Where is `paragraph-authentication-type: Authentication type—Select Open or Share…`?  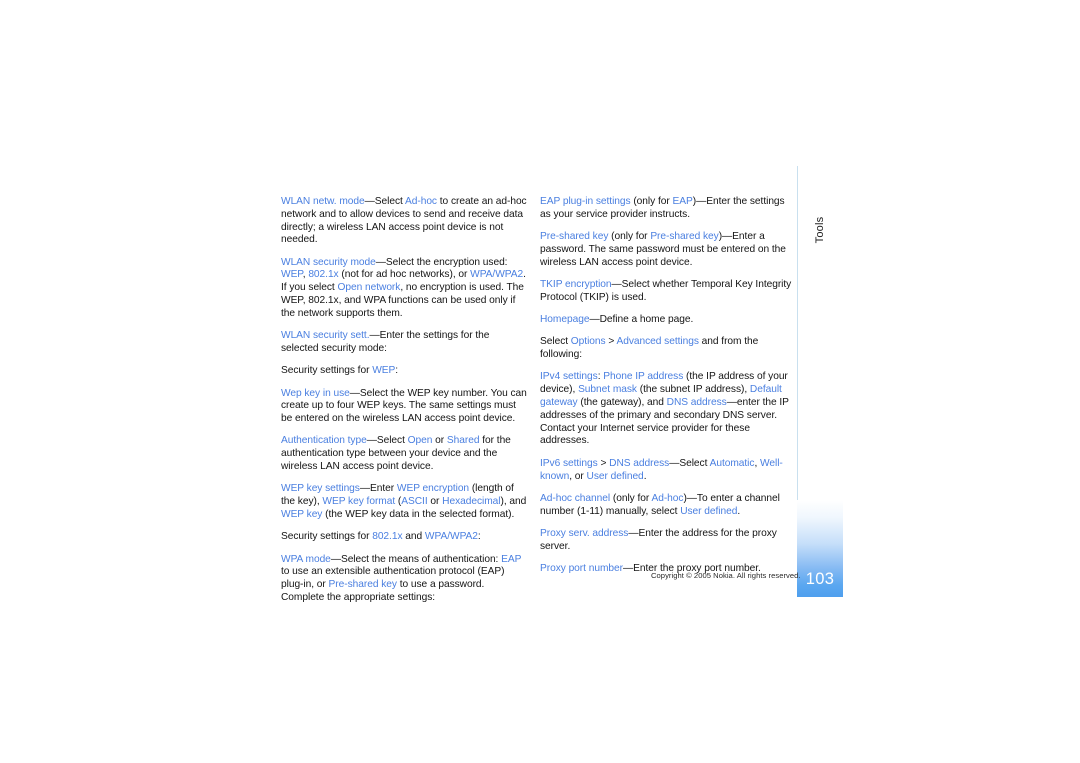
paragraph-authentication-type: Authentication type—Select Open or Share… is located at coordinates (405, 454).